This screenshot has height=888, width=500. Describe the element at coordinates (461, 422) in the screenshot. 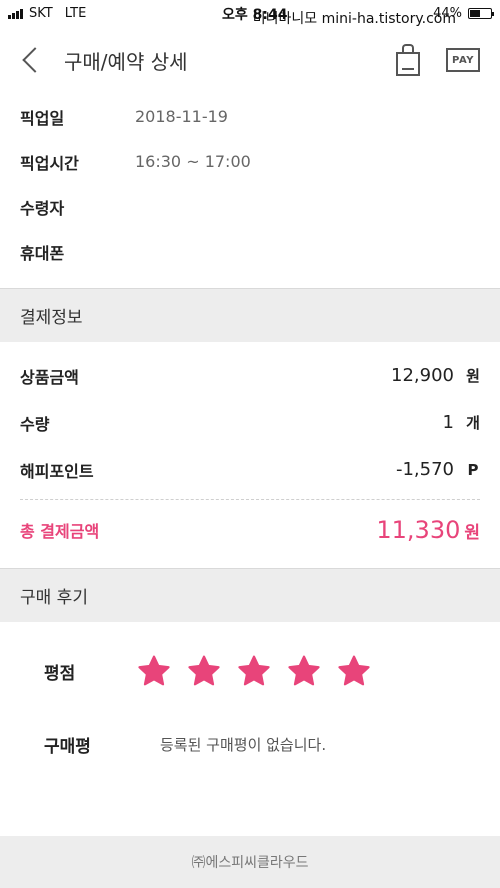

I see `quantity-value: 1개` at that location.